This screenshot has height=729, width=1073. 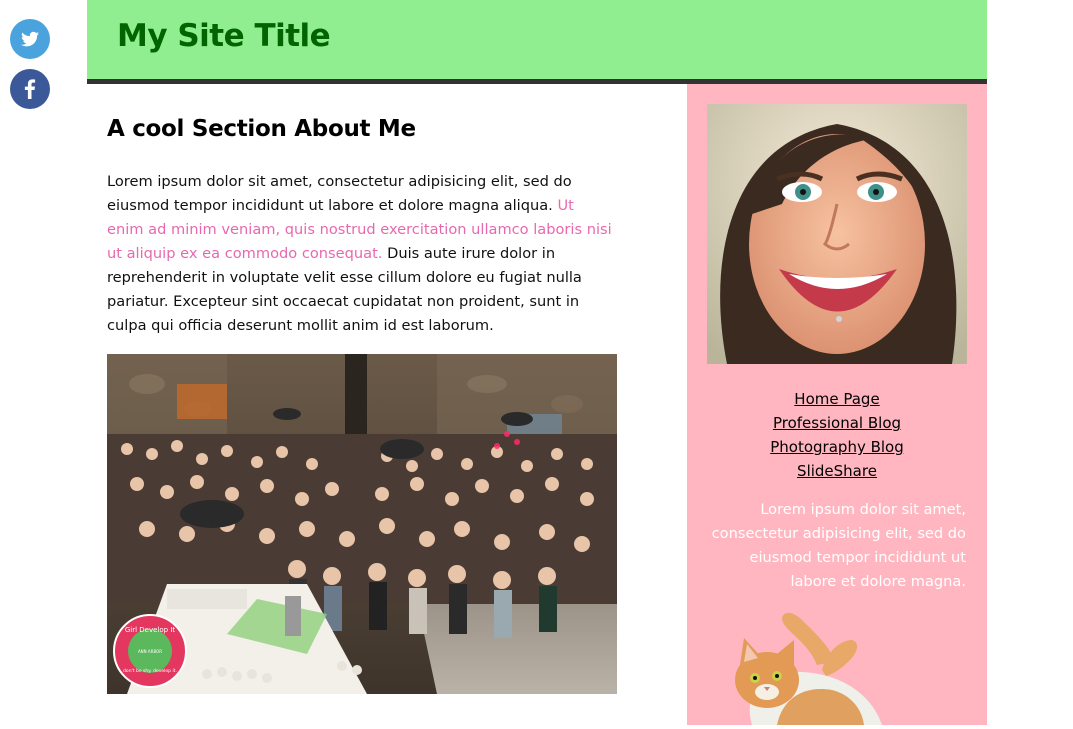 I want to click on social-links, so click(x=30, y=69).